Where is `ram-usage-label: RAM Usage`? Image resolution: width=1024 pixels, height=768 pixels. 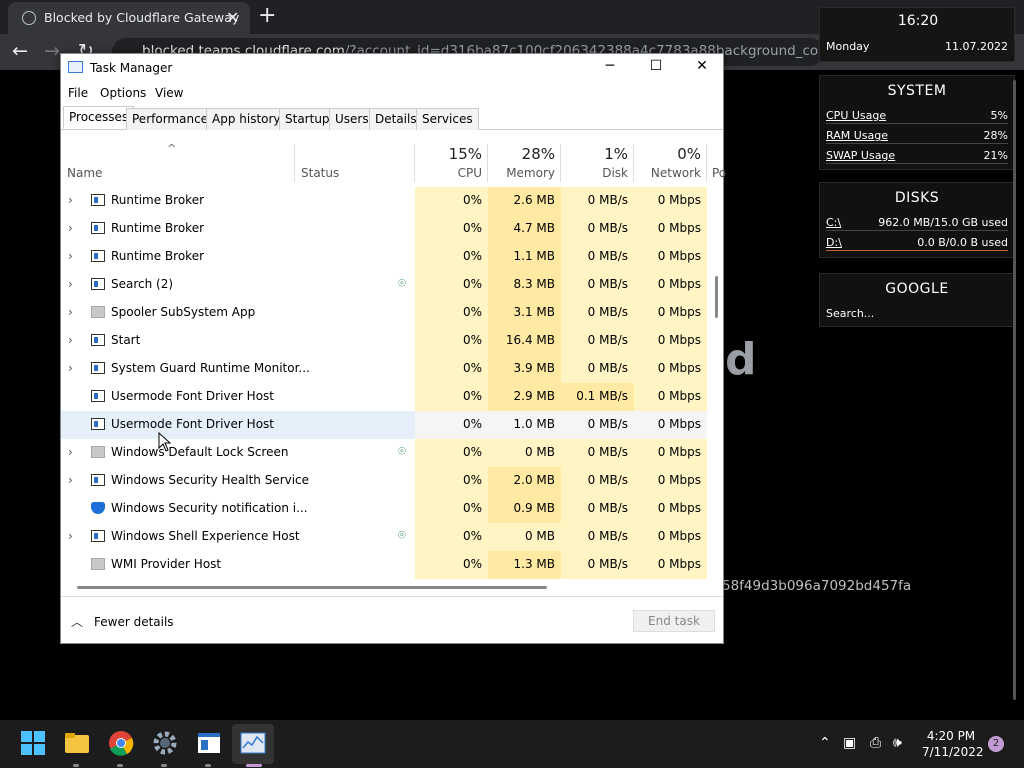 ram-usage-label: RAM Usage is located at coordinates (857, 135).